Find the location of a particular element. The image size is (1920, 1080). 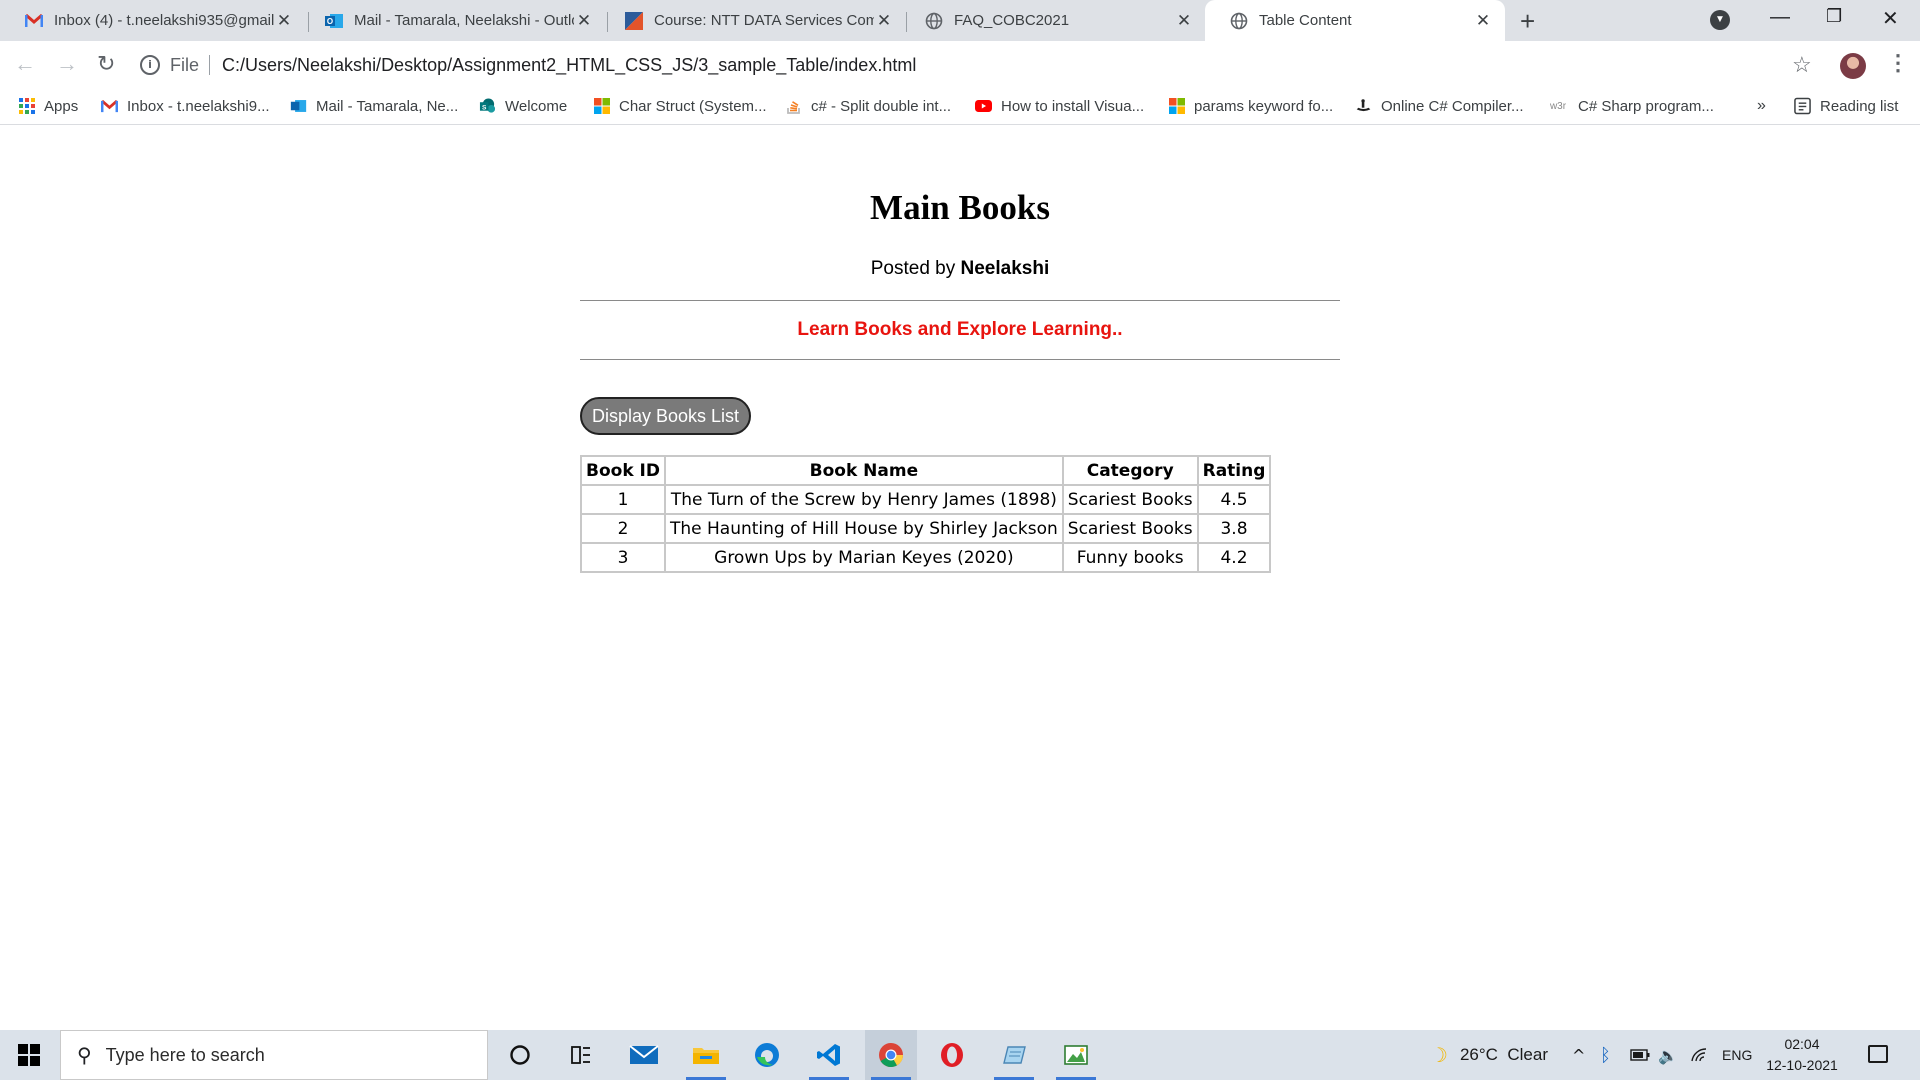

tab-gmail: Inbox (4) - t.neelakshi935@gmail.com ✕ is located at coordinates (153, 20).